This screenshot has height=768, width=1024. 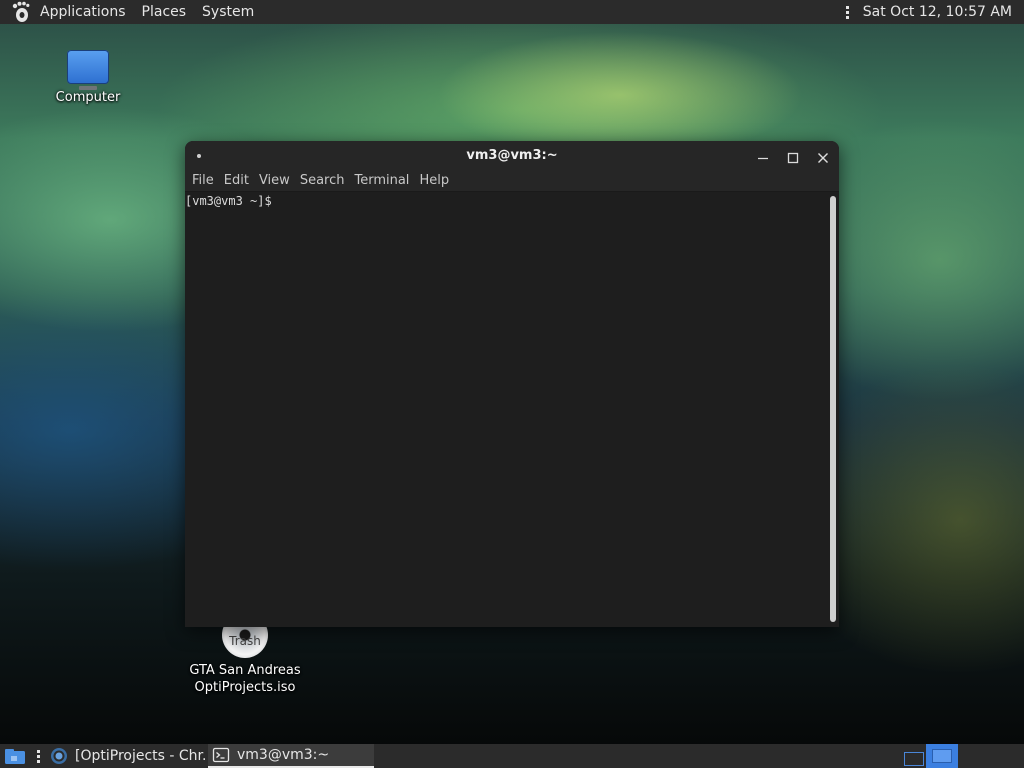 I want to click on menu-search: Search, so click(x=322, y=181).